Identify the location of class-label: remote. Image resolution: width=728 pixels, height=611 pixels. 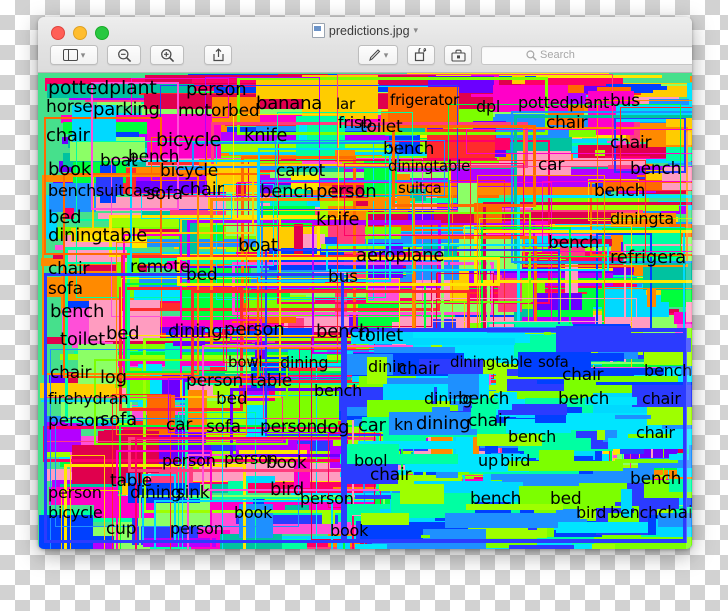
(160, 267).